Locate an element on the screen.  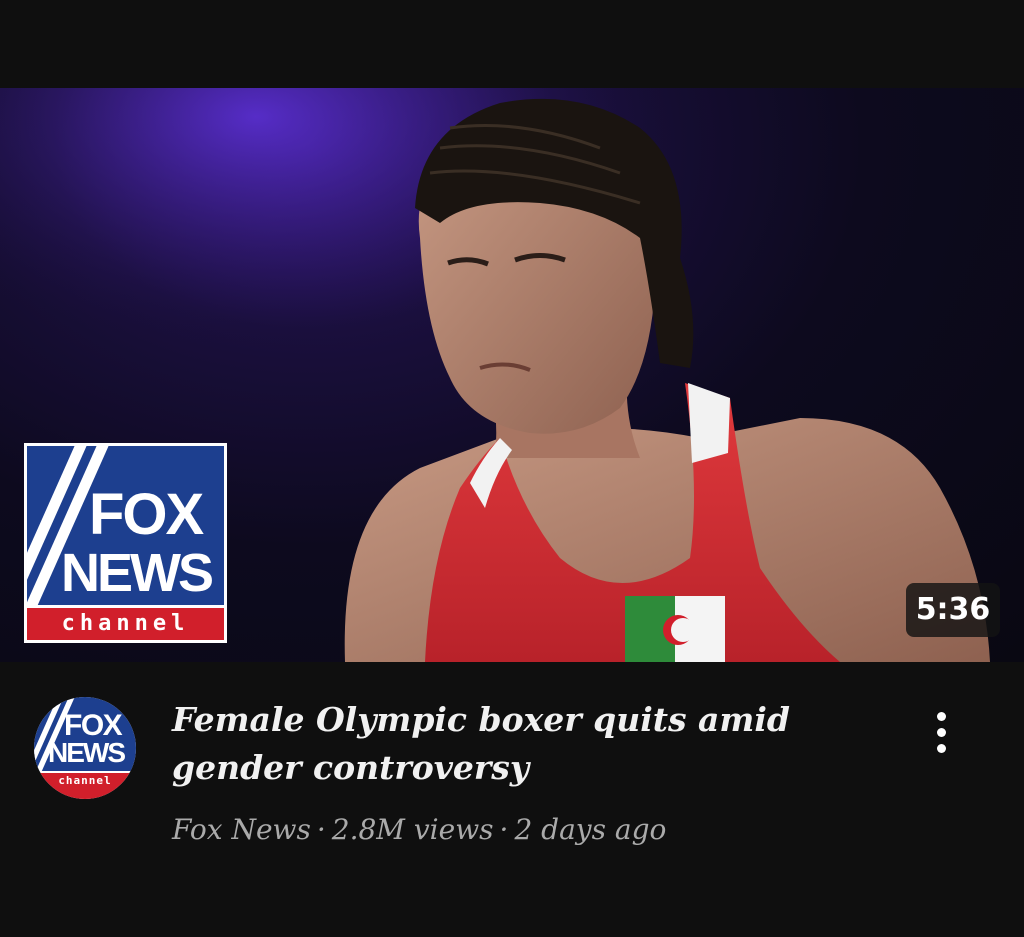
fox-news-logo: FOX NEWS channel is located at coordinates (125, 543).